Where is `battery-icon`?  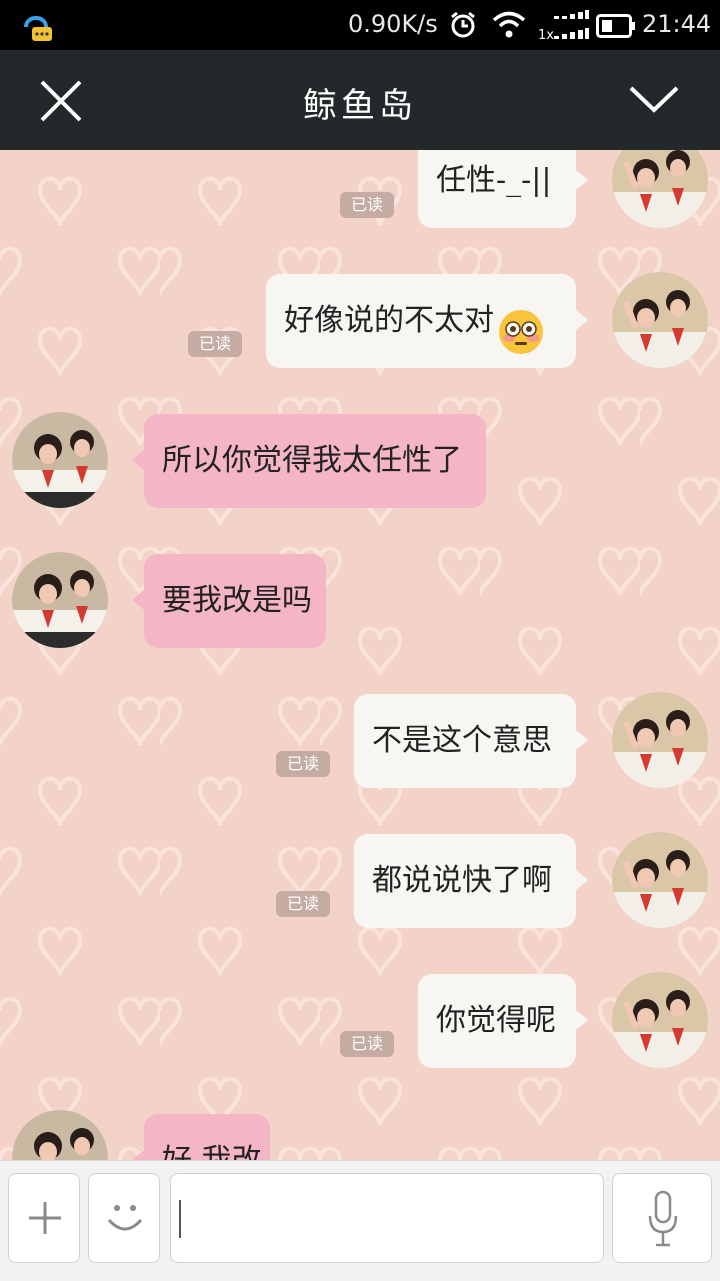
battery-icon is located at coordinates (616, 26).